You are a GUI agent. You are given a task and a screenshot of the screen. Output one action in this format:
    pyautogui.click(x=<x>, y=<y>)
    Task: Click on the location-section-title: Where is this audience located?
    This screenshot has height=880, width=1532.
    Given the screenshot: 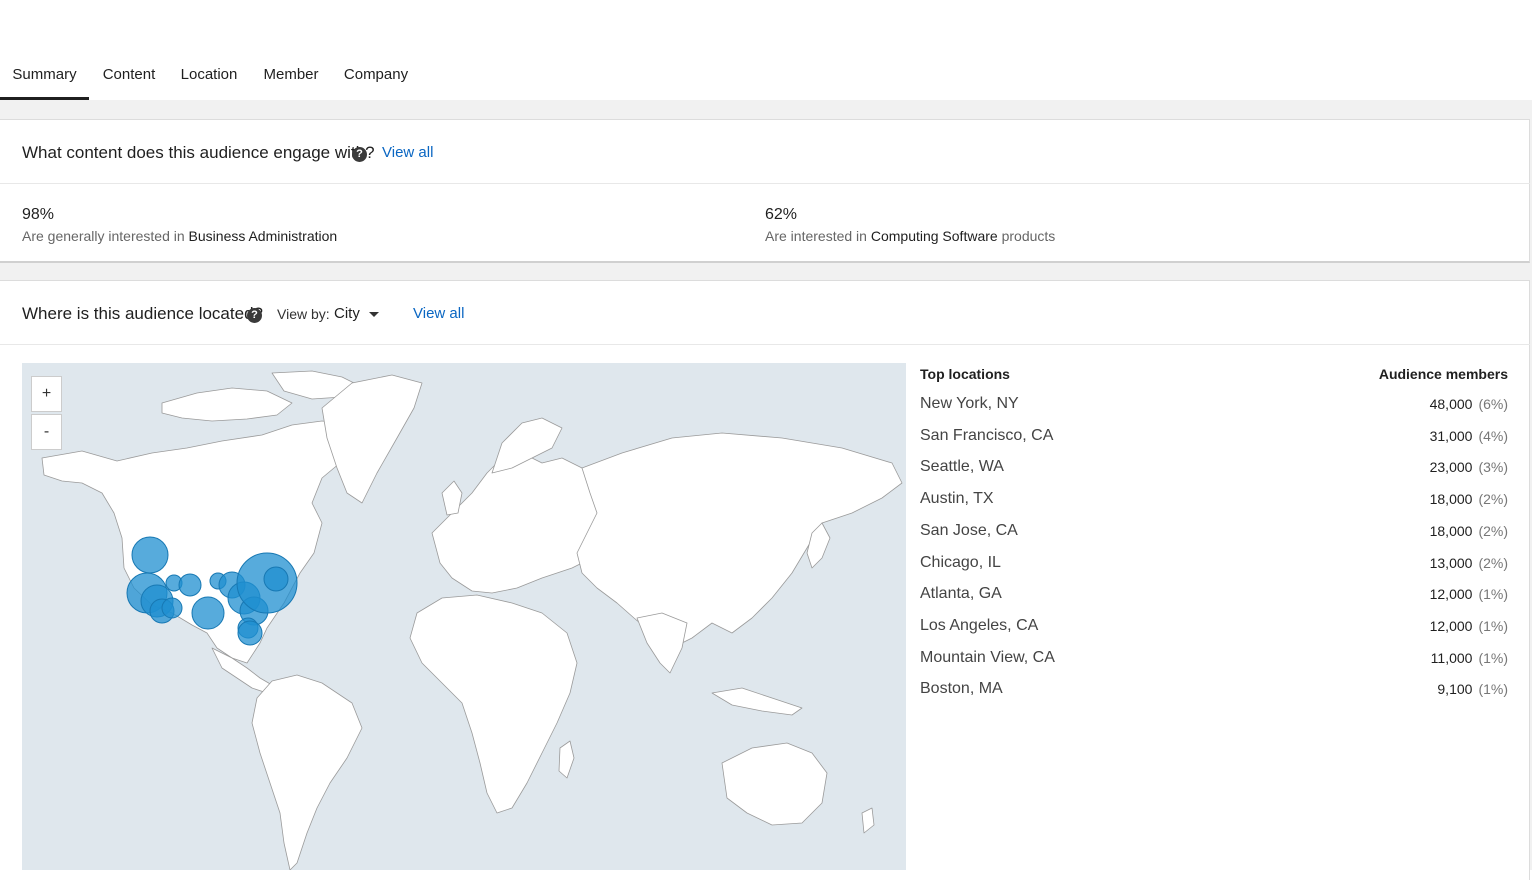 What is the action you would take?
    pyautogui.click(x=142, y=313)
    